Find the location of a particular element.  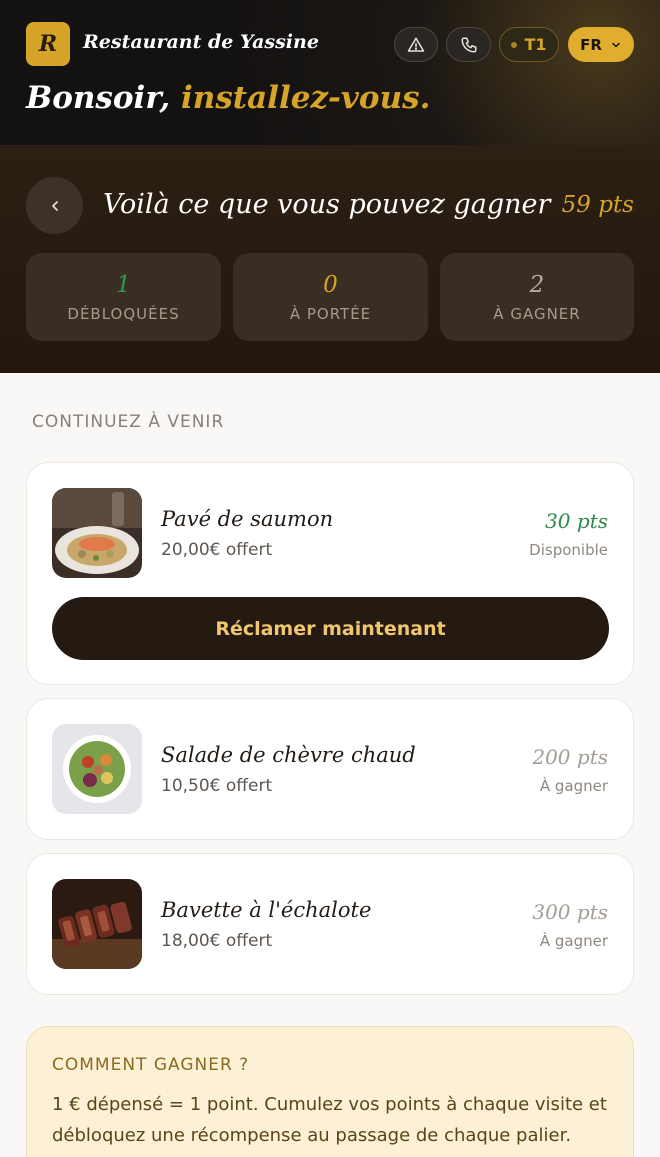

alert-triangle-icon is located at coordinates (416, 44).